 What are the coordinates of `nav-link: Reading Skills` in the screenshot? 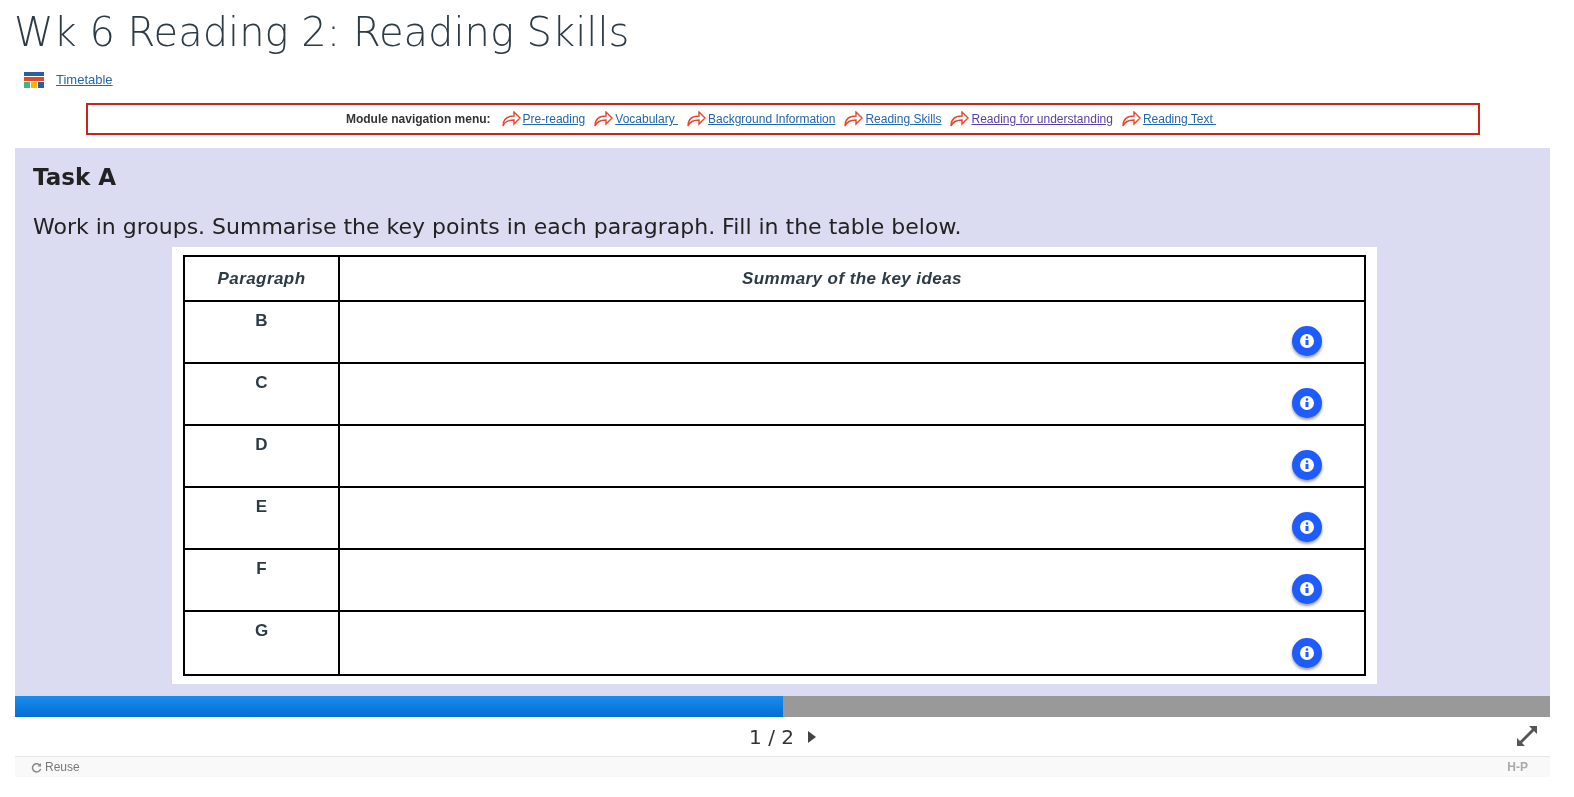 It's located at (903, 119).